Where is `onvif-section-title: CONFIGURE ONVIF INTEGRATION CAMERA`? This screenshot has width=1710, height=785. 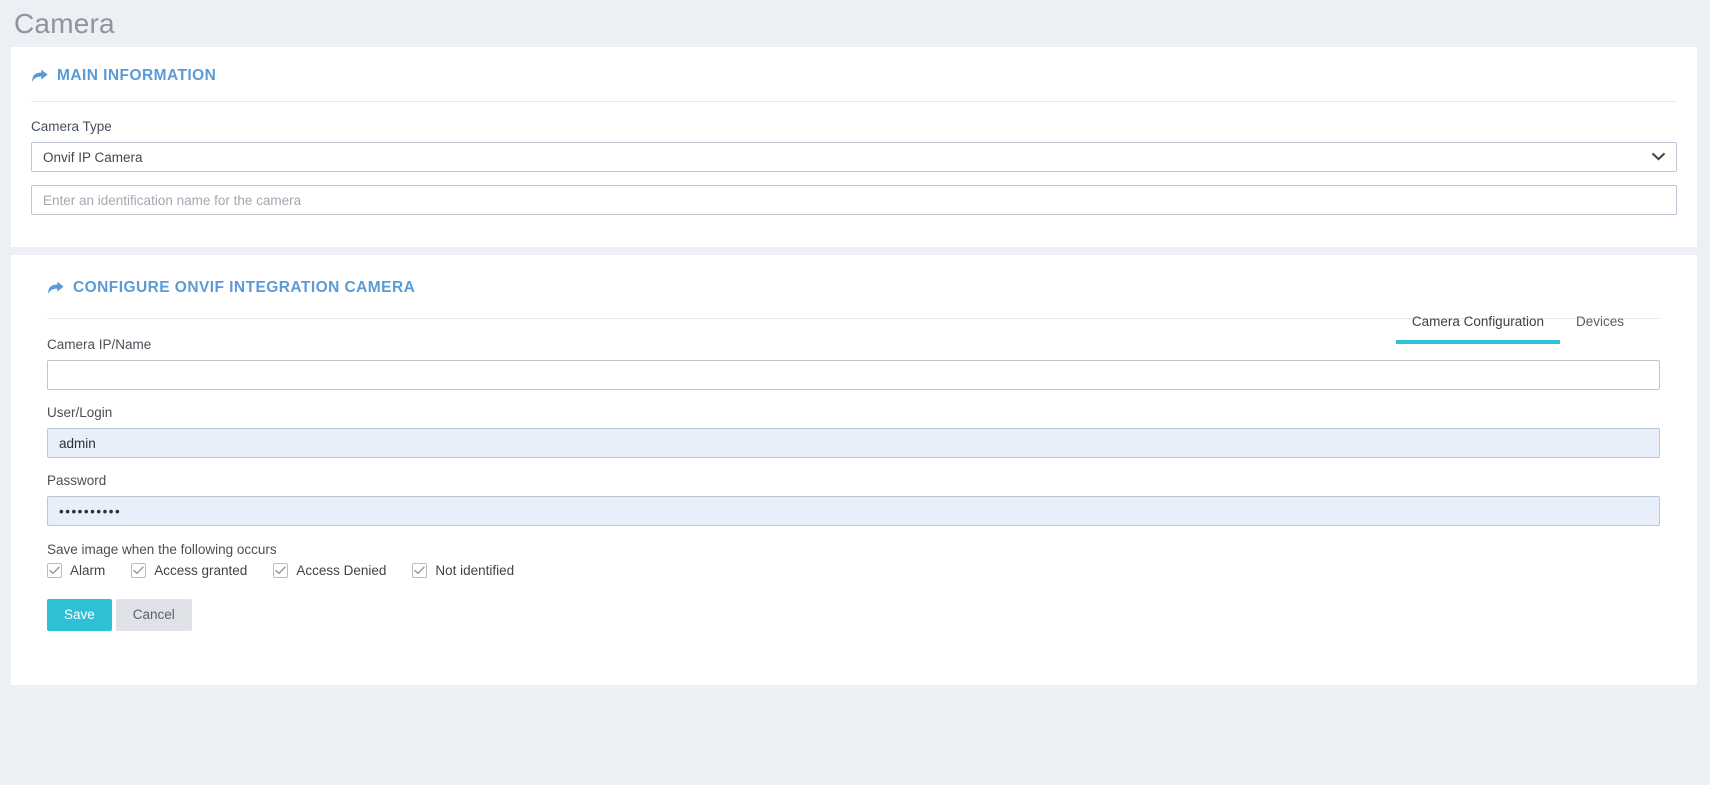 onvif-section-title: CONFIGURE ONVIF INTEGRATION CAMERA is located at coordinates (244, 287).